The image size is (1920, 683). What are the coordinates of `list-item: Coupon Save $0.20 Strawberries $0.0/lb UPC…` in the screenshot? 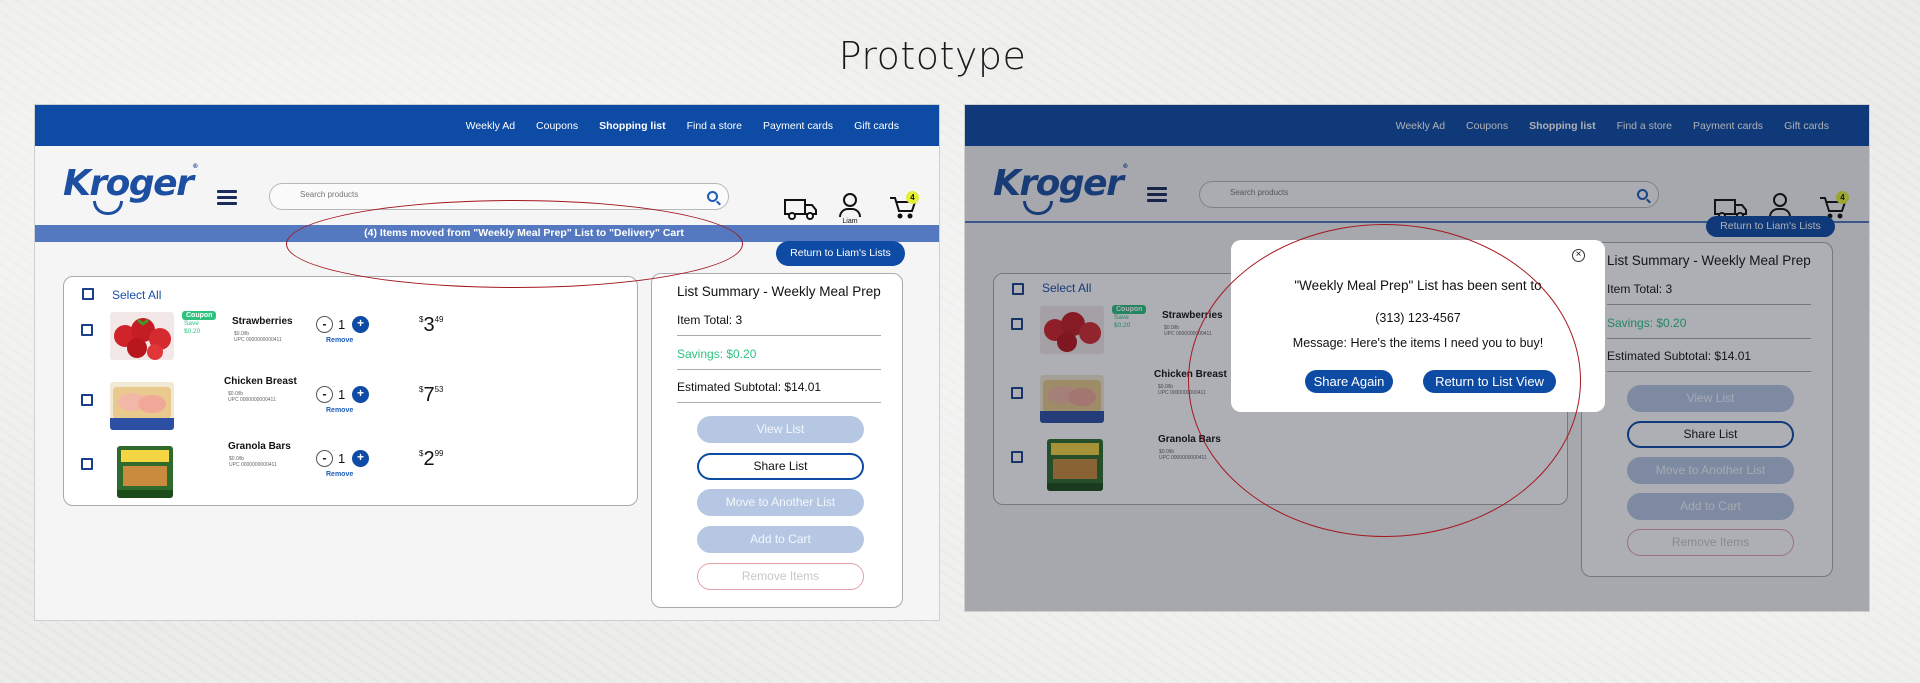 It's located at (350, 339).